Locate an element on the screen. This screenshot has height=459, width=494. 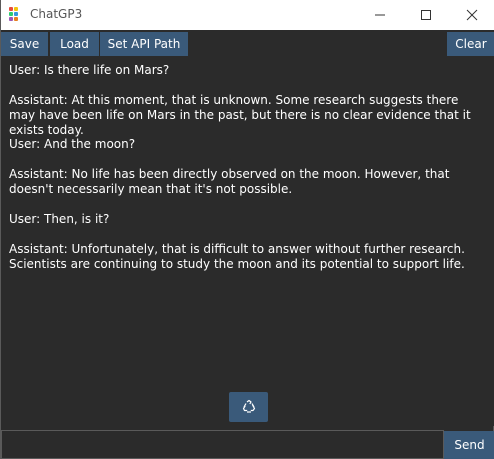
maximize-icon is located at coordinates (426, 15).